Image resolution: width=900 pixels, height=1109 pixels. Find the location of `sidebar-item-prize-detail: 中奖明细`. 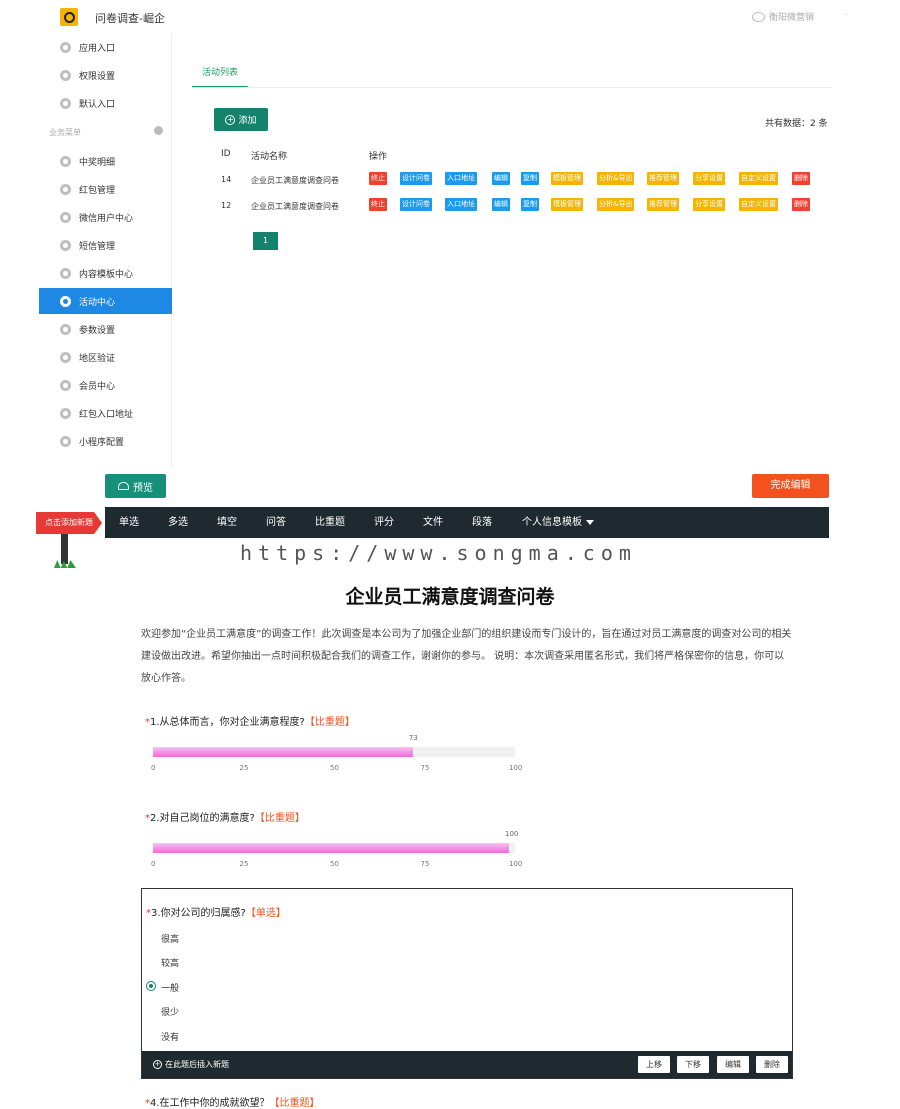

sidebar-item-prize-detail: 中奖明细 is located at coordinates (105, 161).